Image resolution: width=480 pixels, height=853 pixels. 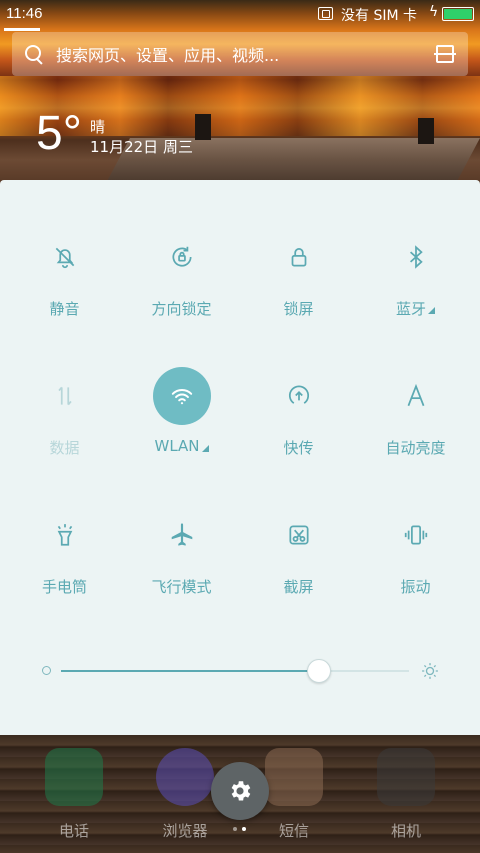 I want to click on tile-label-text: WLAN, so click(x=177, y=446).